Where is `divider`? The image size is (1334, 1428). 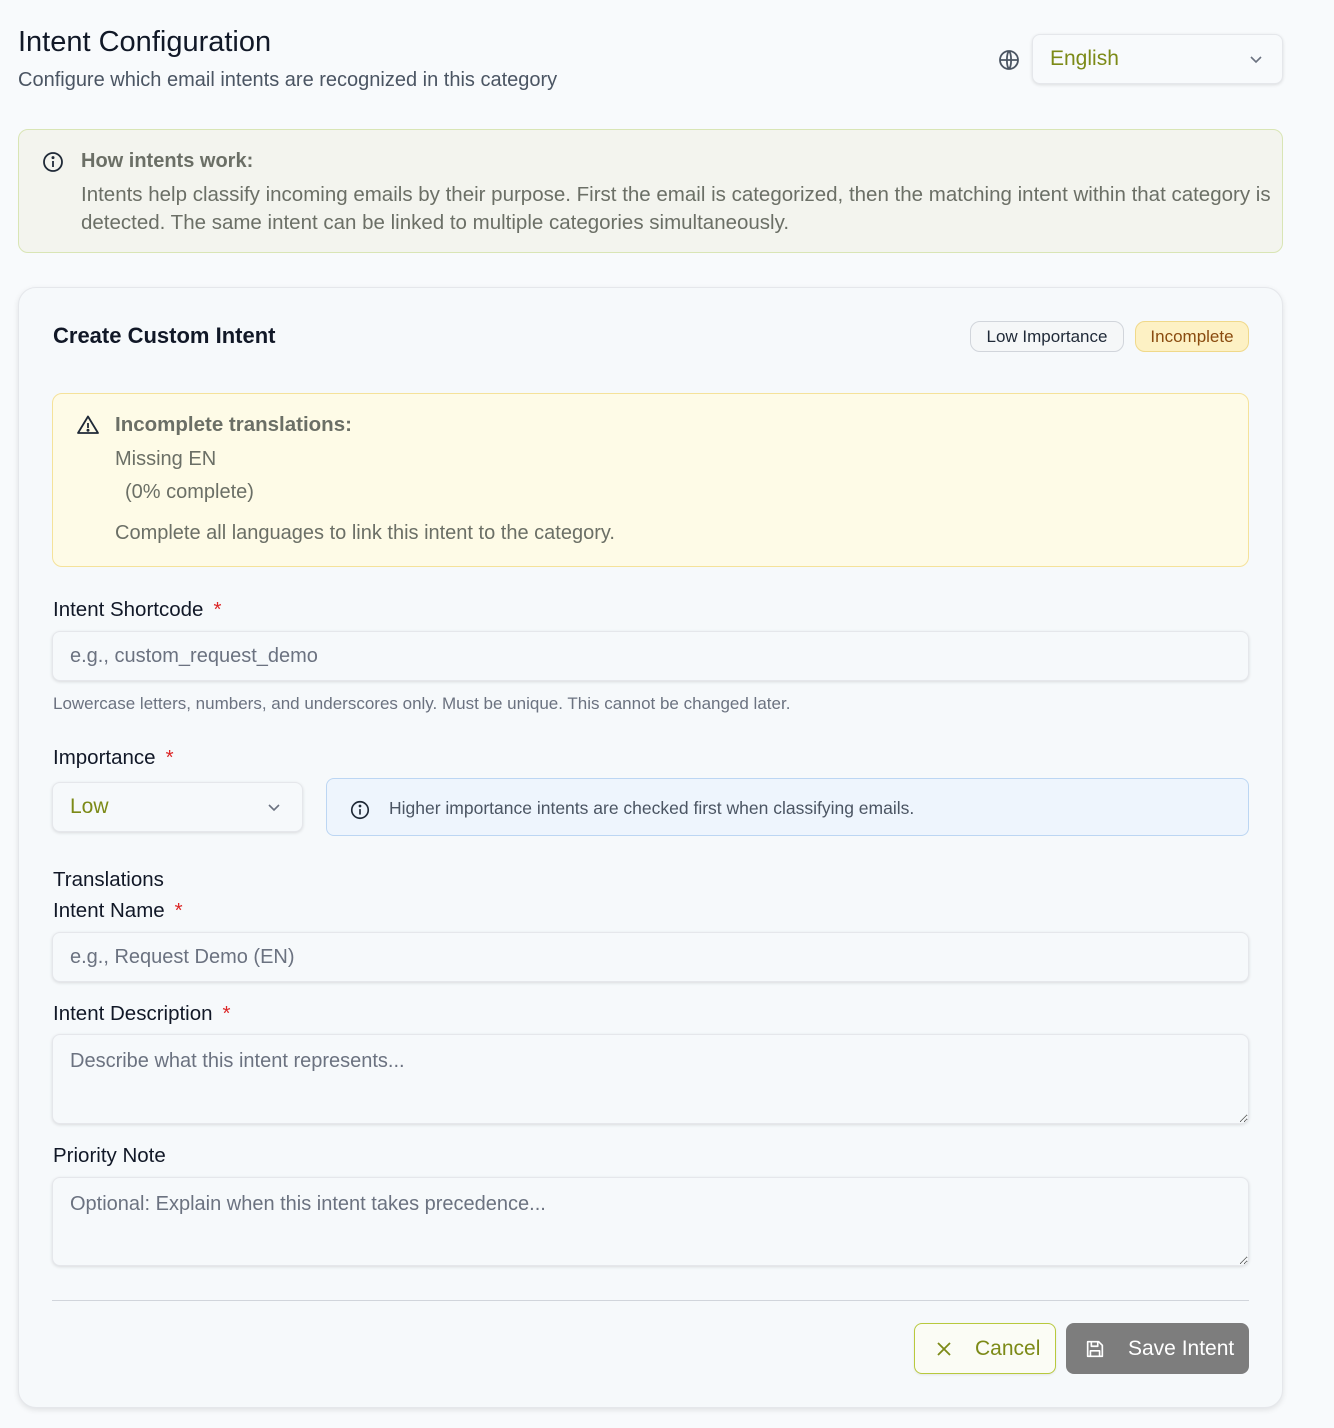
divider is located at coordinates (650, 1300).